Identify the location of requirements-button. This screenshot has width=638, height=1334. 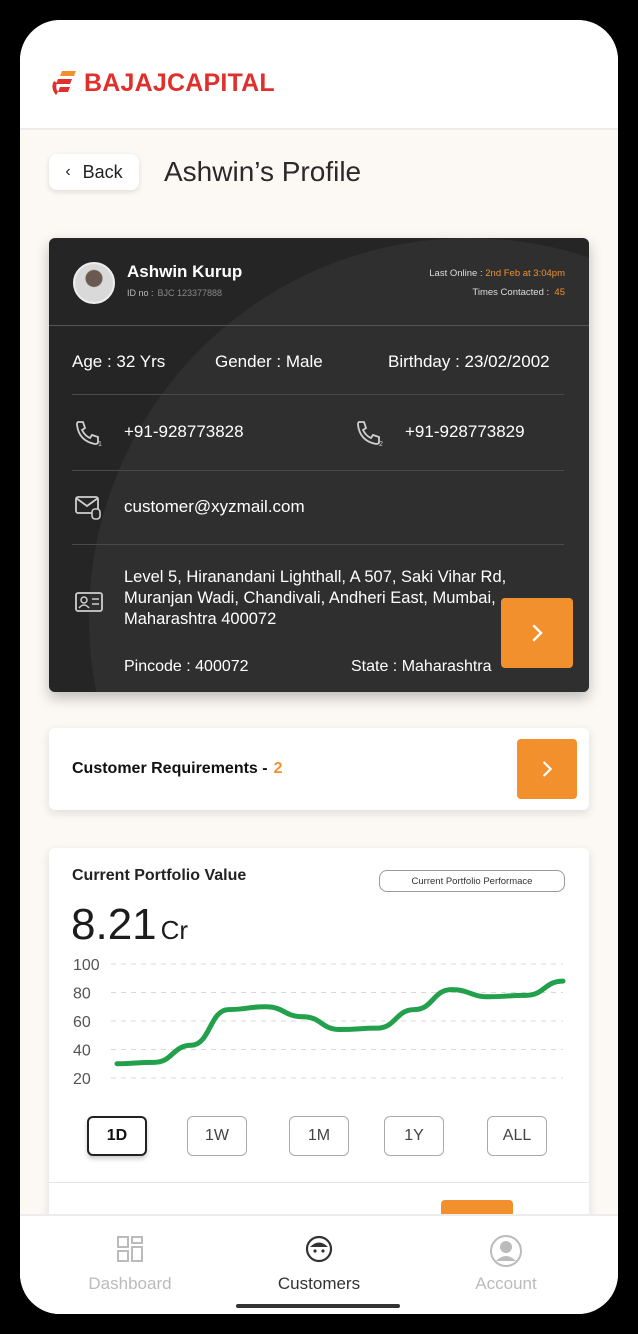
(547, 769).